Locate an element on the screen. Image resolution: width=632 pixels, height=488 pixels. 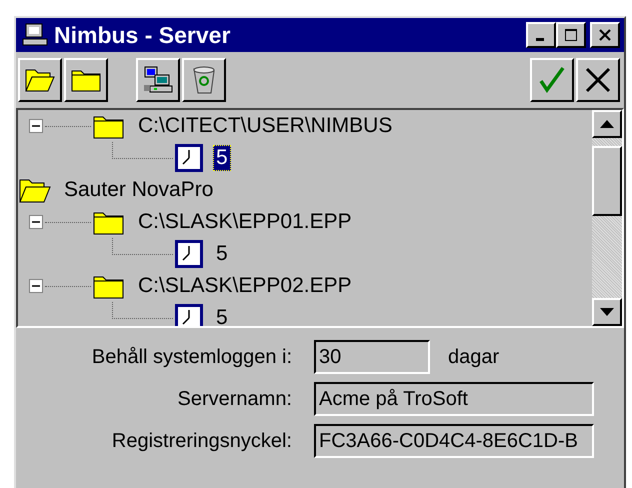
close-icon is located at coordinates (605, 35).